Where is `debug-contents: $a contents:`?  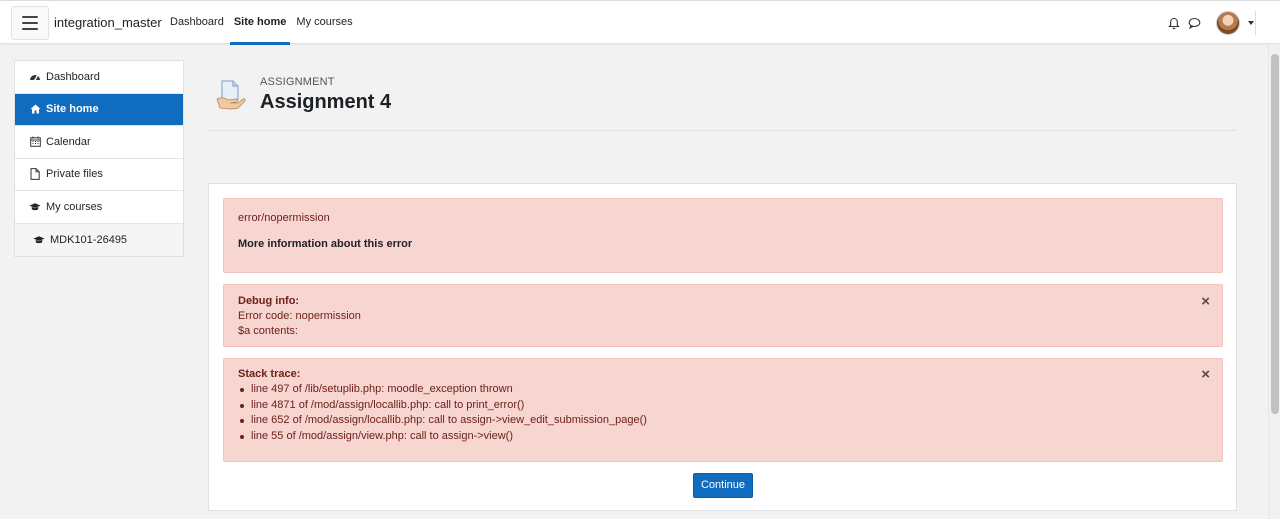
debug-contents: $a contents: is located at coordinates (268, 331).